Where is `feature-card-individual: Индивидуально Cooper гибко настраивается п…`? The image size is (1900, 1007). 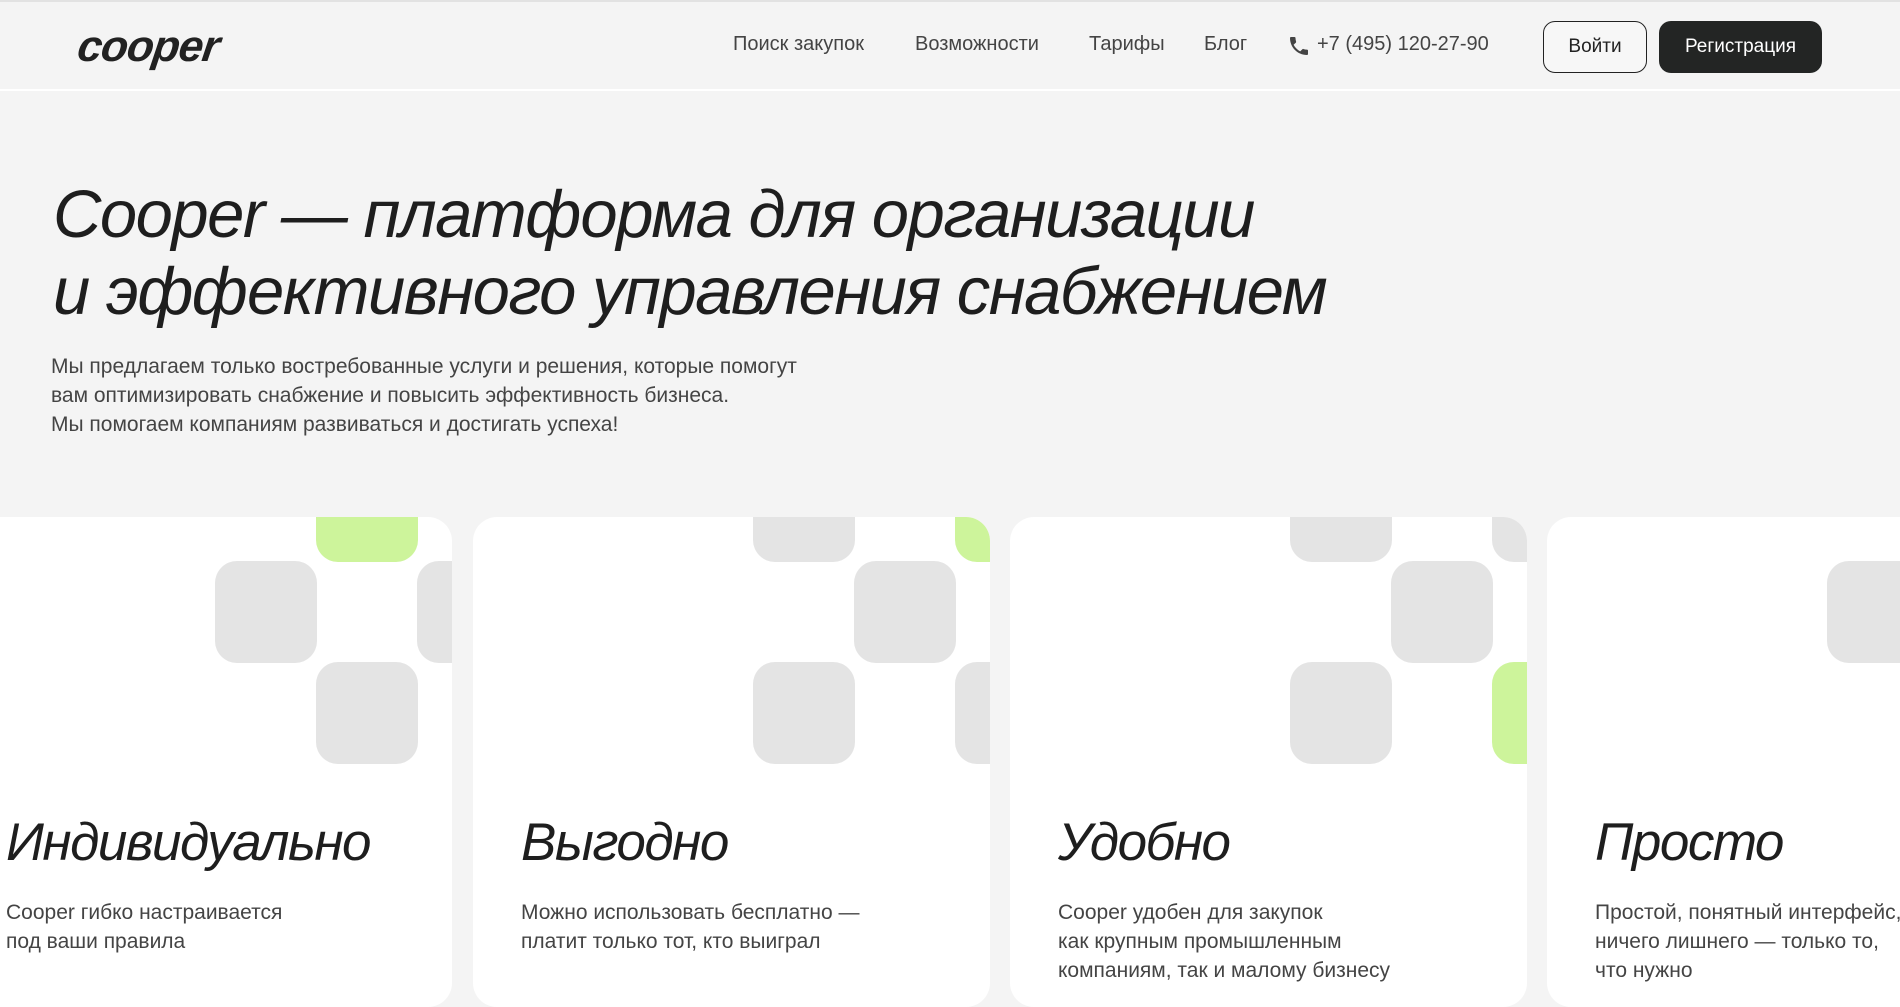 feature-card-individual: Индивидуально Cooper гибко настраивается п… is located at coordinates (226, 762).